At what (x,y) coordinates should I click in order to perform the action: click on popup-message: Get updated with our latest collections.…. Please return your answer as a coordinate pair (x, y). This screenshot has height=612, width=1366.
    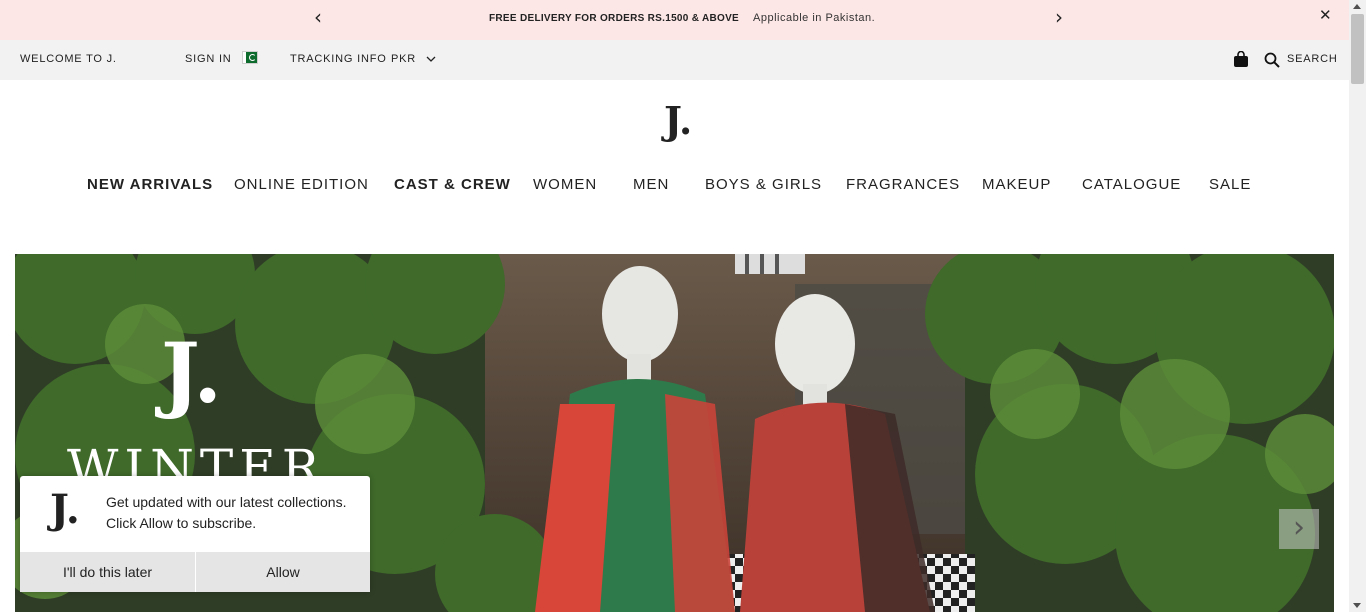
    Looking at the image, I should click on (226, 512).